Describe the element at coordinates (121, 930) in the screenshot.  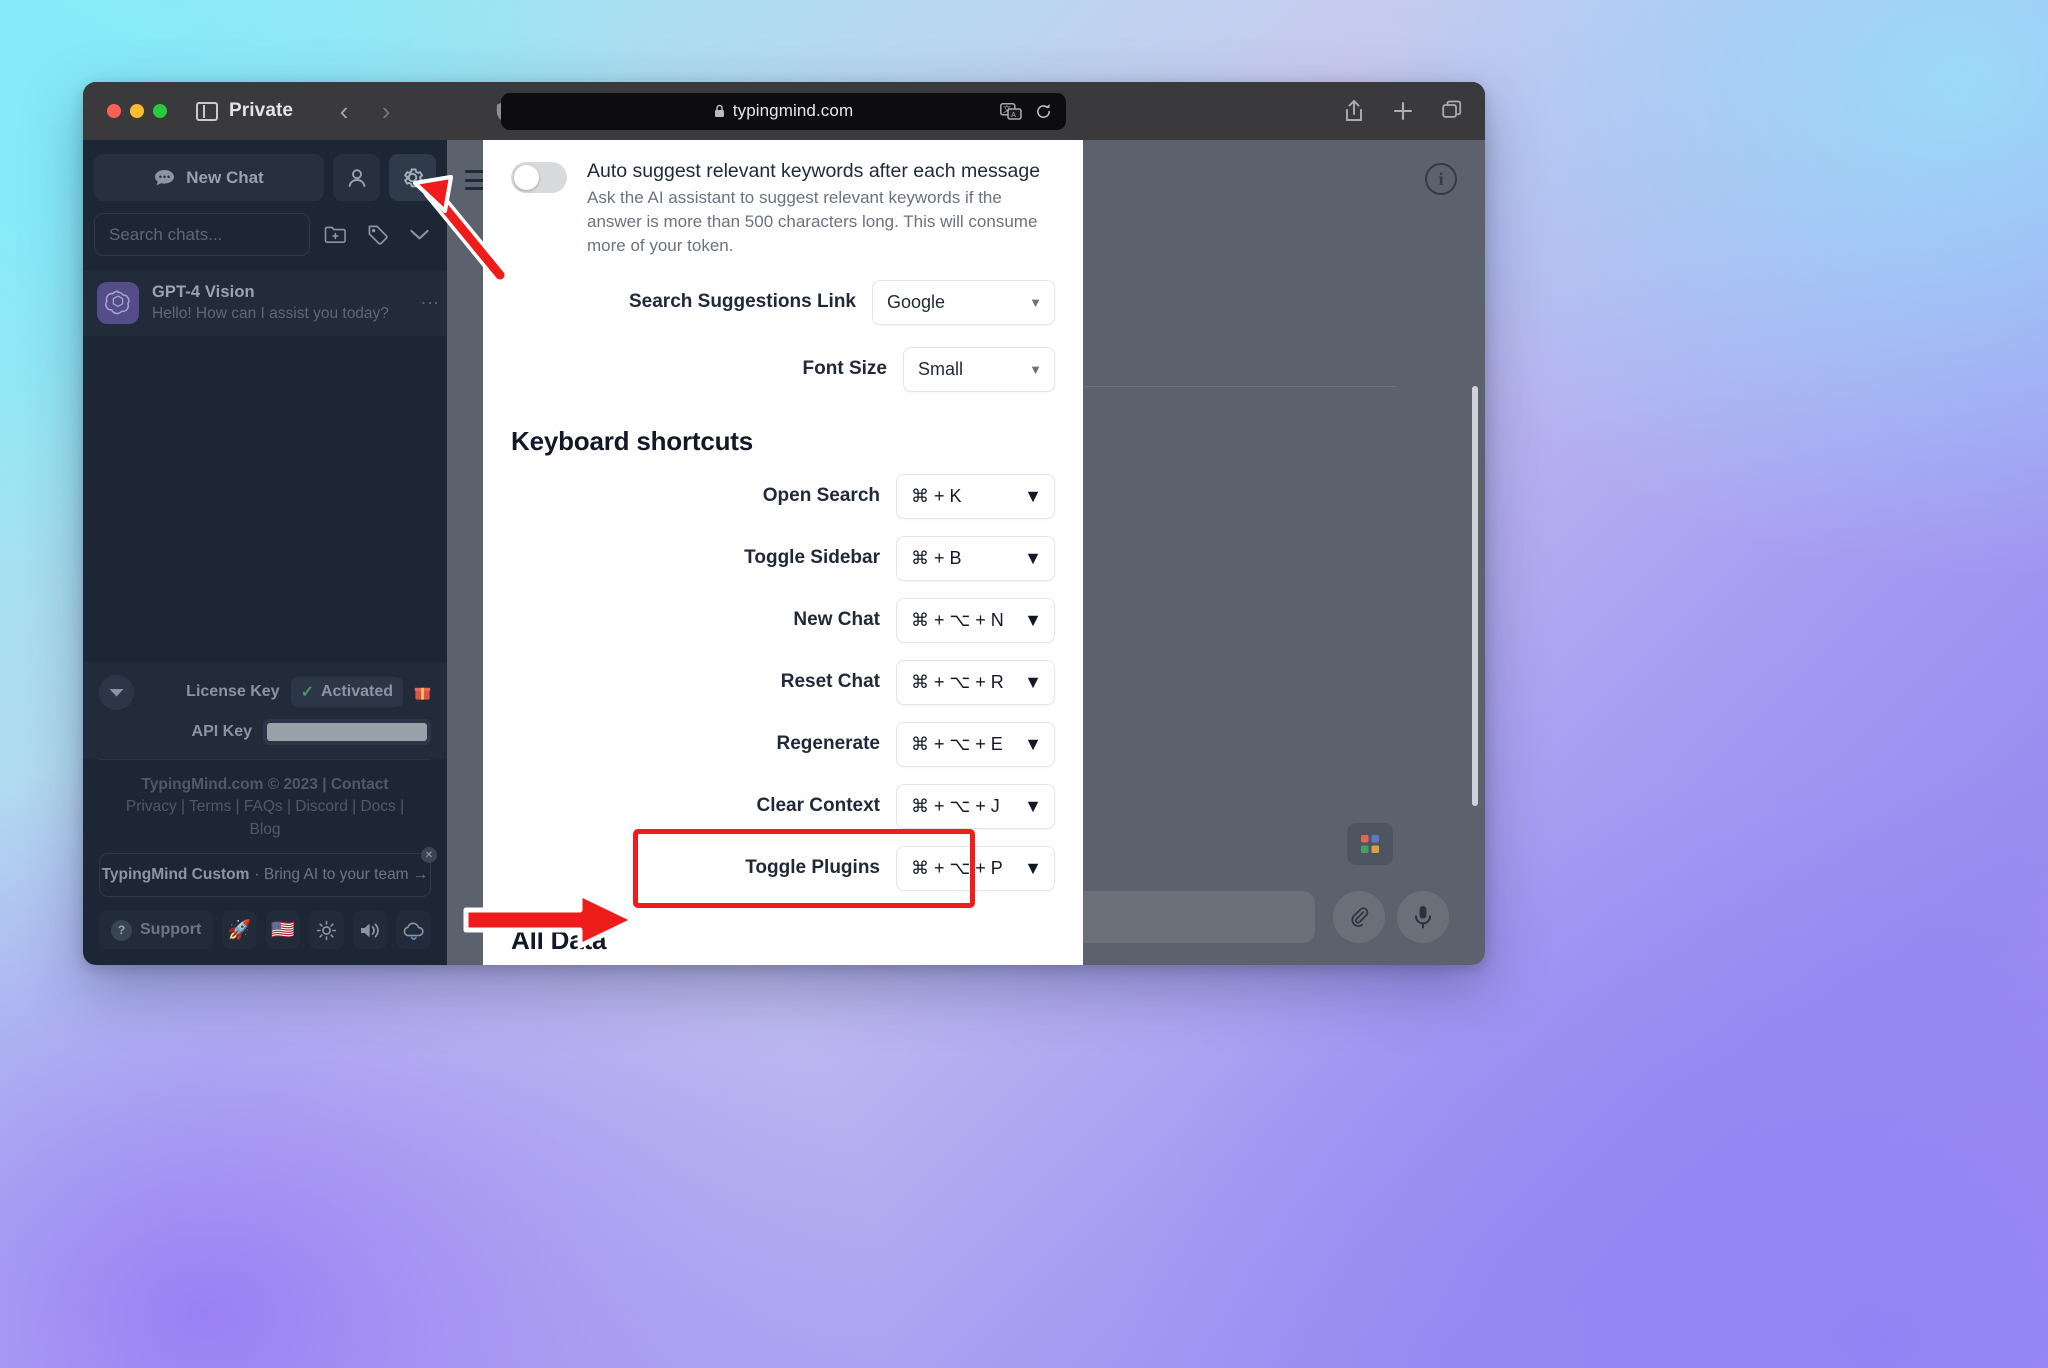
I see `question-circle-icon: ?` at that location.